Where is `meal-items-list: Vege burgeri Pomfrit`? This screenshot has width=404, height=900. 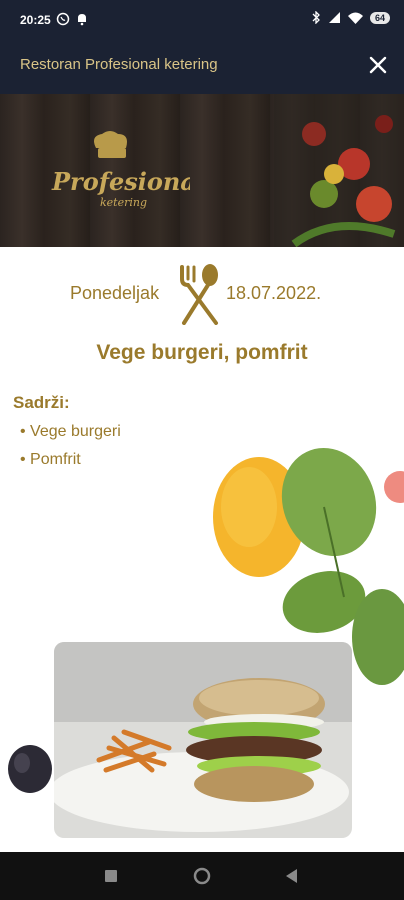
meal-items-list: Vege burgeri Pomfrit is located at coordinates (70, 451).